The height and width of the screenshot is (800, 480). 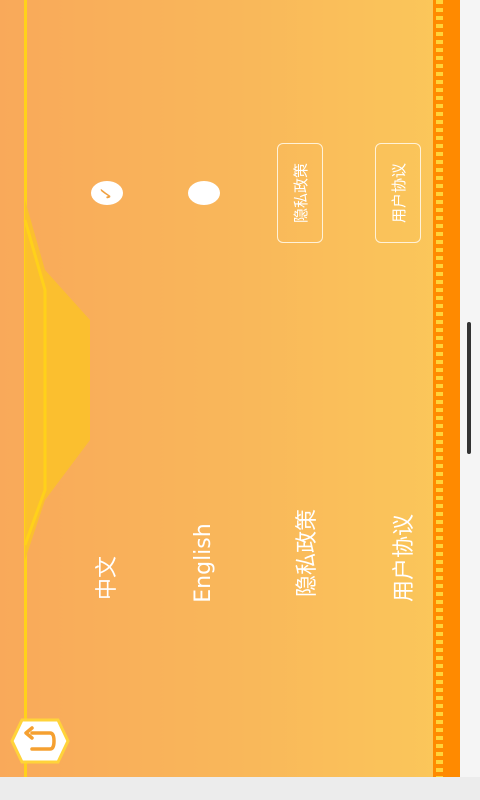 I want to click on user-agreement-label: 用户协议, so click(x=404, y=558).